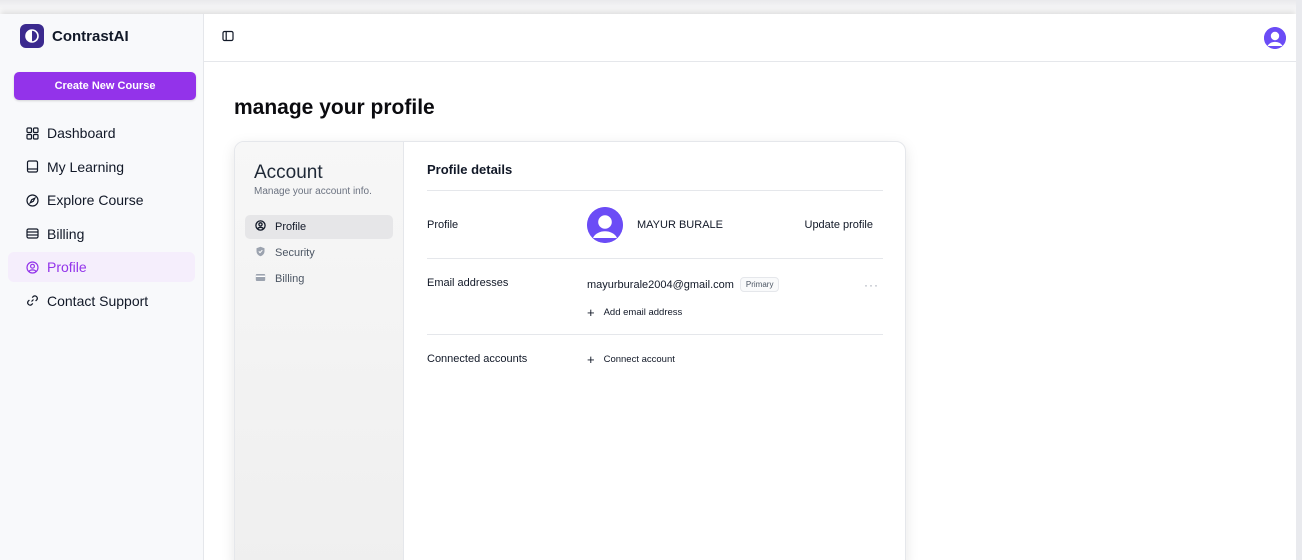 Image resolution: width=1302 pixels, height=560 pixels. I want to click on shield-icon, so click(260, 253).